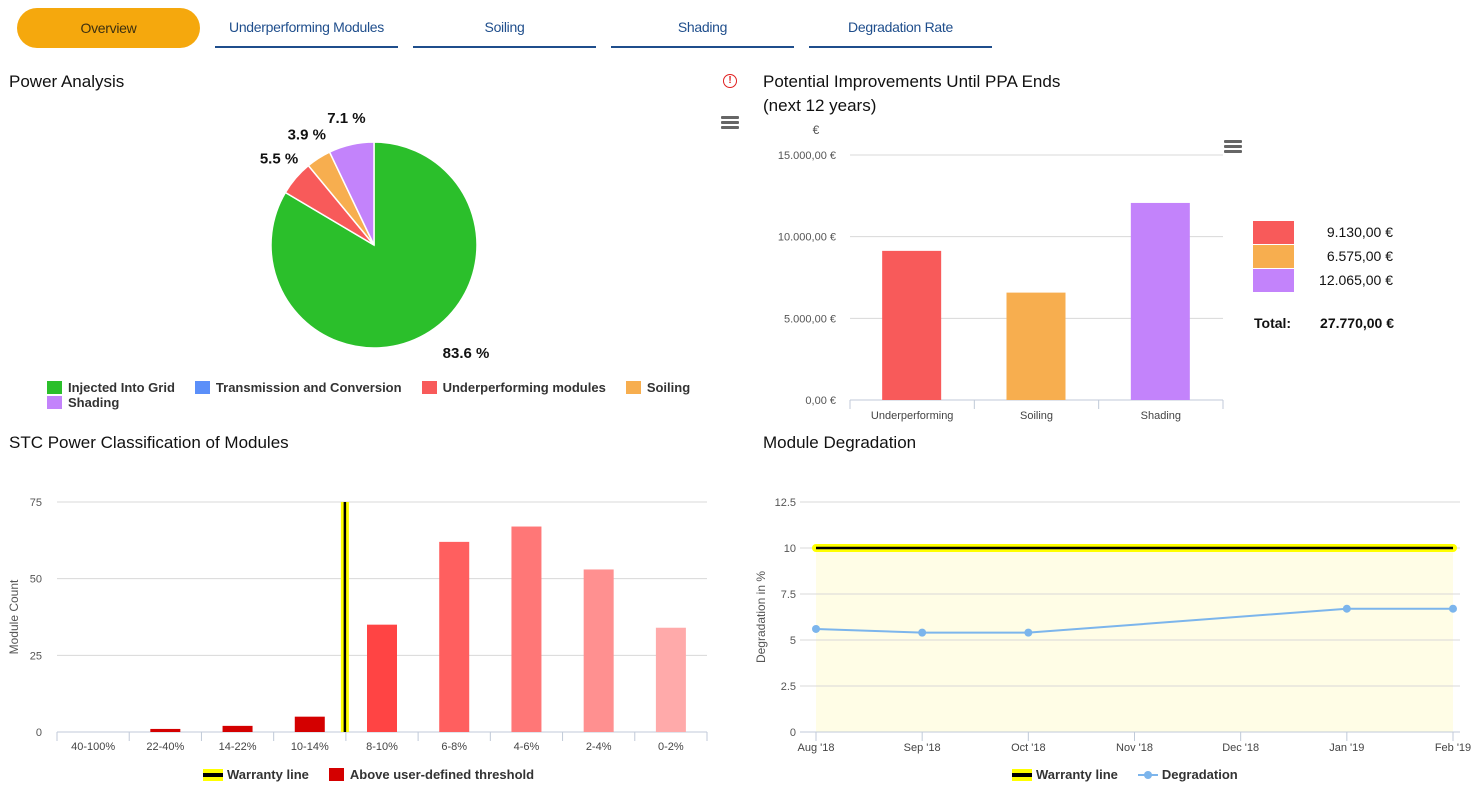 This screenshot has height=795, width=1479. Describe the element at coordinates (922, 748) in the screenshot. I see `x-tick-label: Sep '18` at that location.